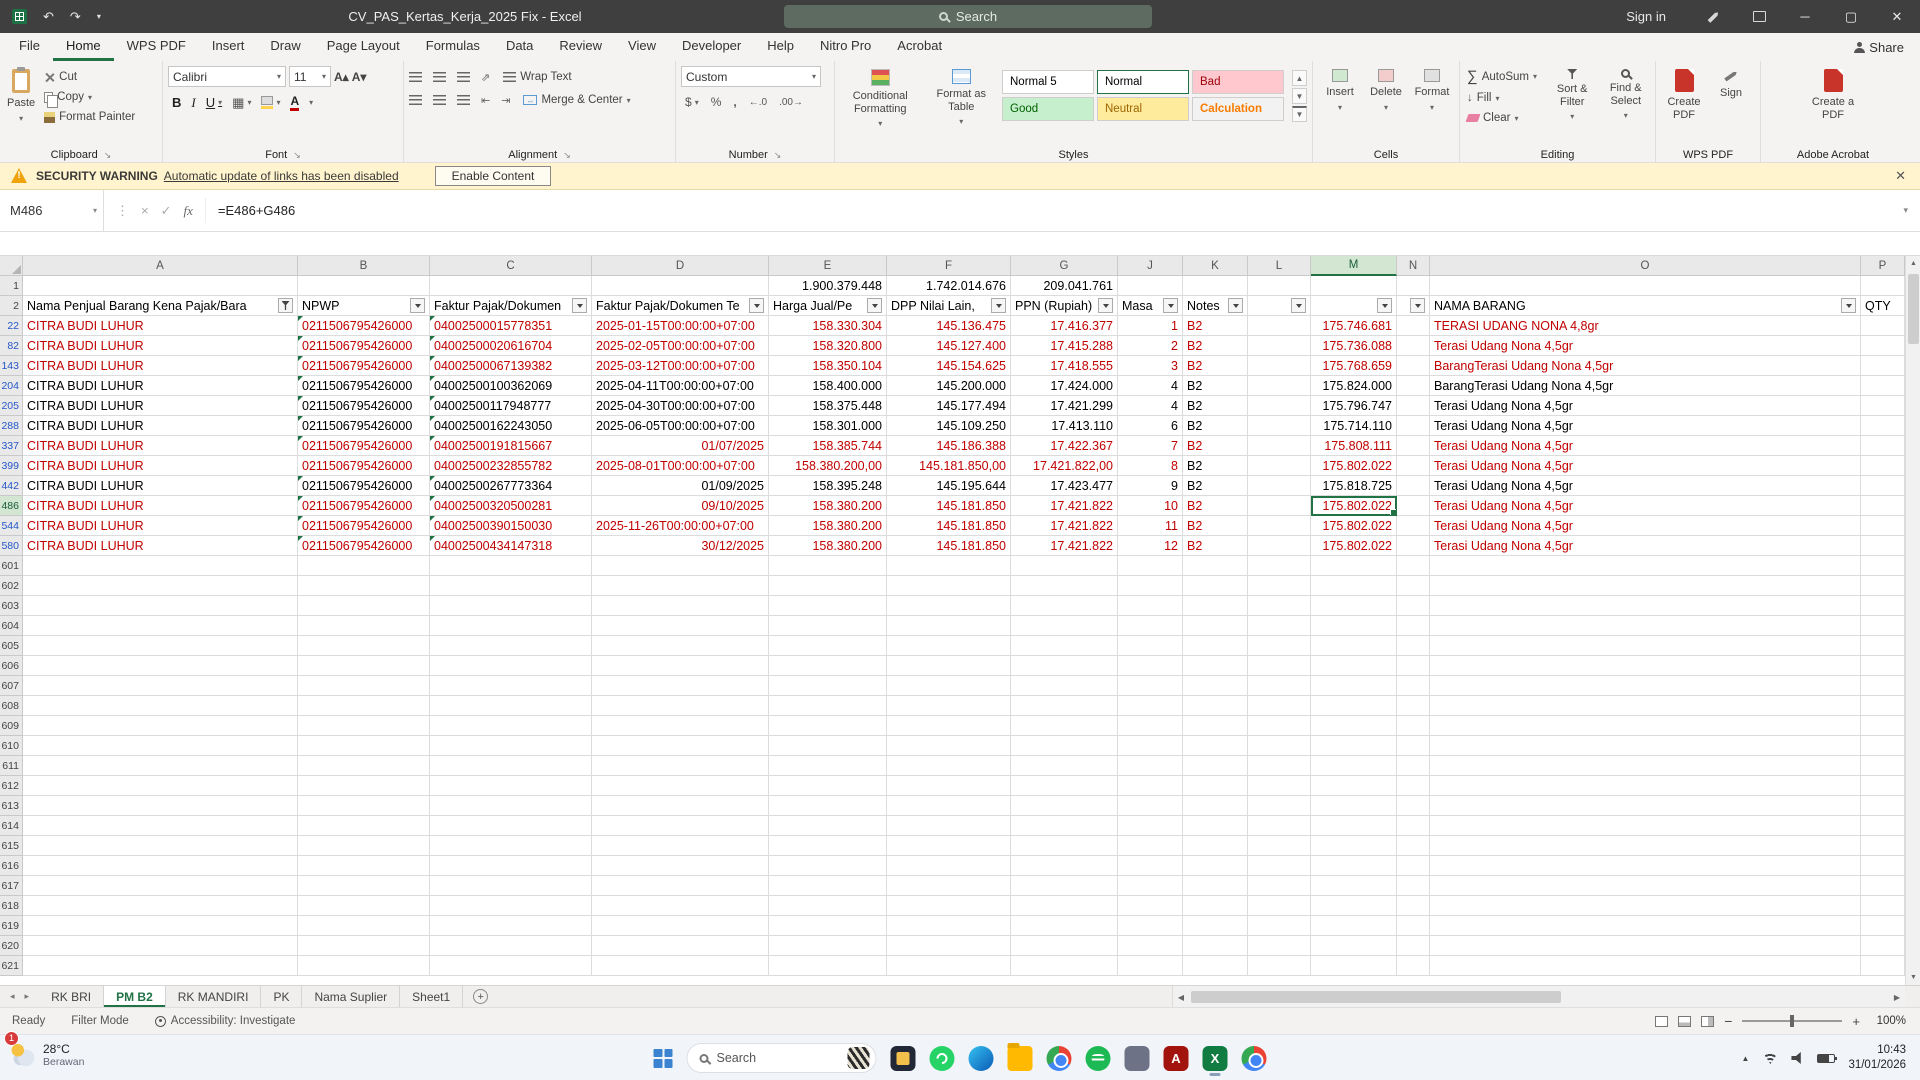 Image resolution: width=1920 pixels, height=1080 pixels. Describe the element at coordinates (11, 566) in the screenshot. I see `row-header-601: 601` at that location.